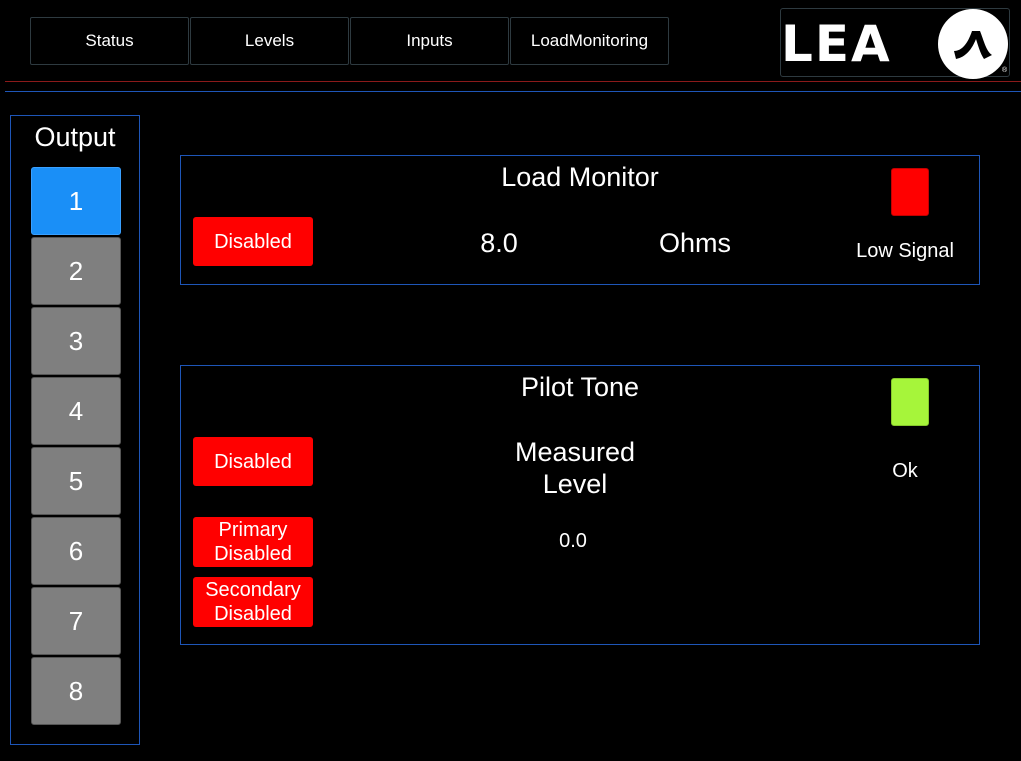 This screenshot has height=761, width=1021. What do you see at coordinates (109, 41) in the screenshot?
I see `tab-status: Status` at bounding box center [109, 41].